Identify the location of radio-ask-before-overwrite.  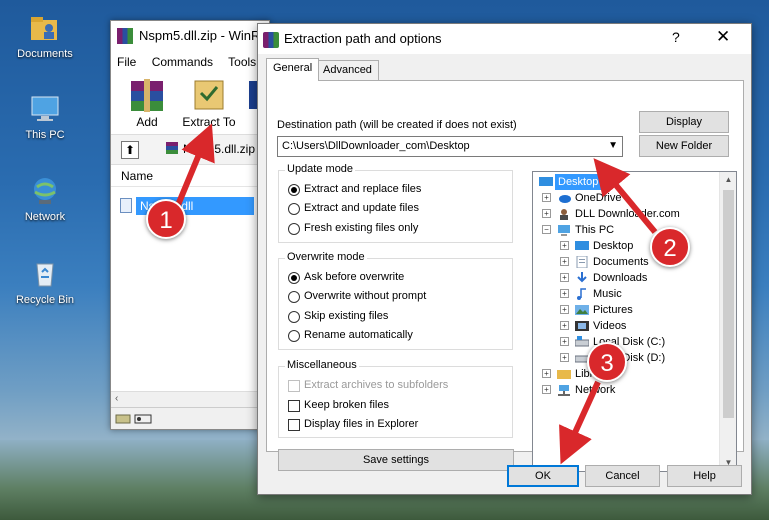
(294, 278).